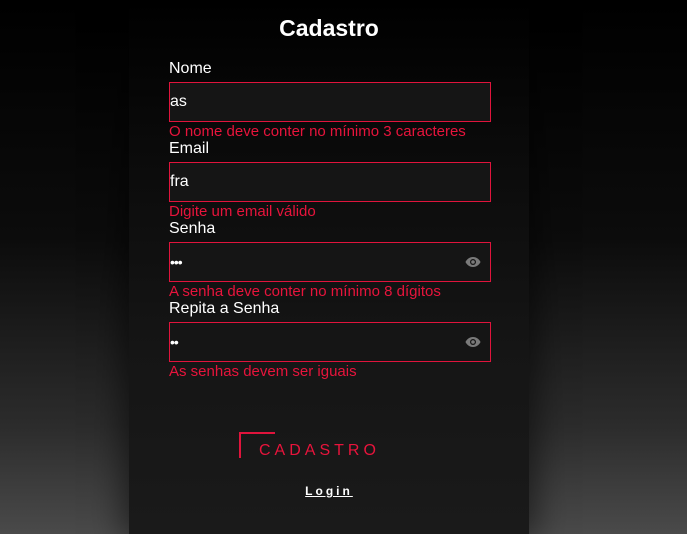  I want to click on name-input-box, so click(330, 102).